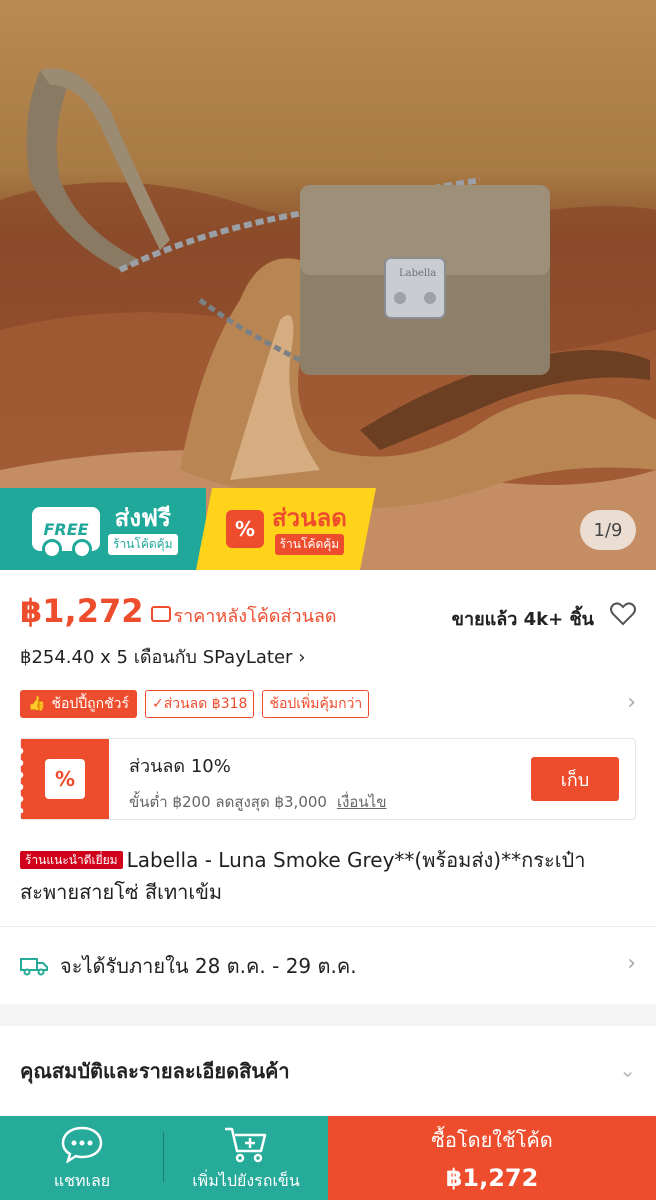 This screenshot has width=656, height=1200. I want to click on add-to-cart-label: เพิ่มไปยังรถเข็น, so click(246, 1180).